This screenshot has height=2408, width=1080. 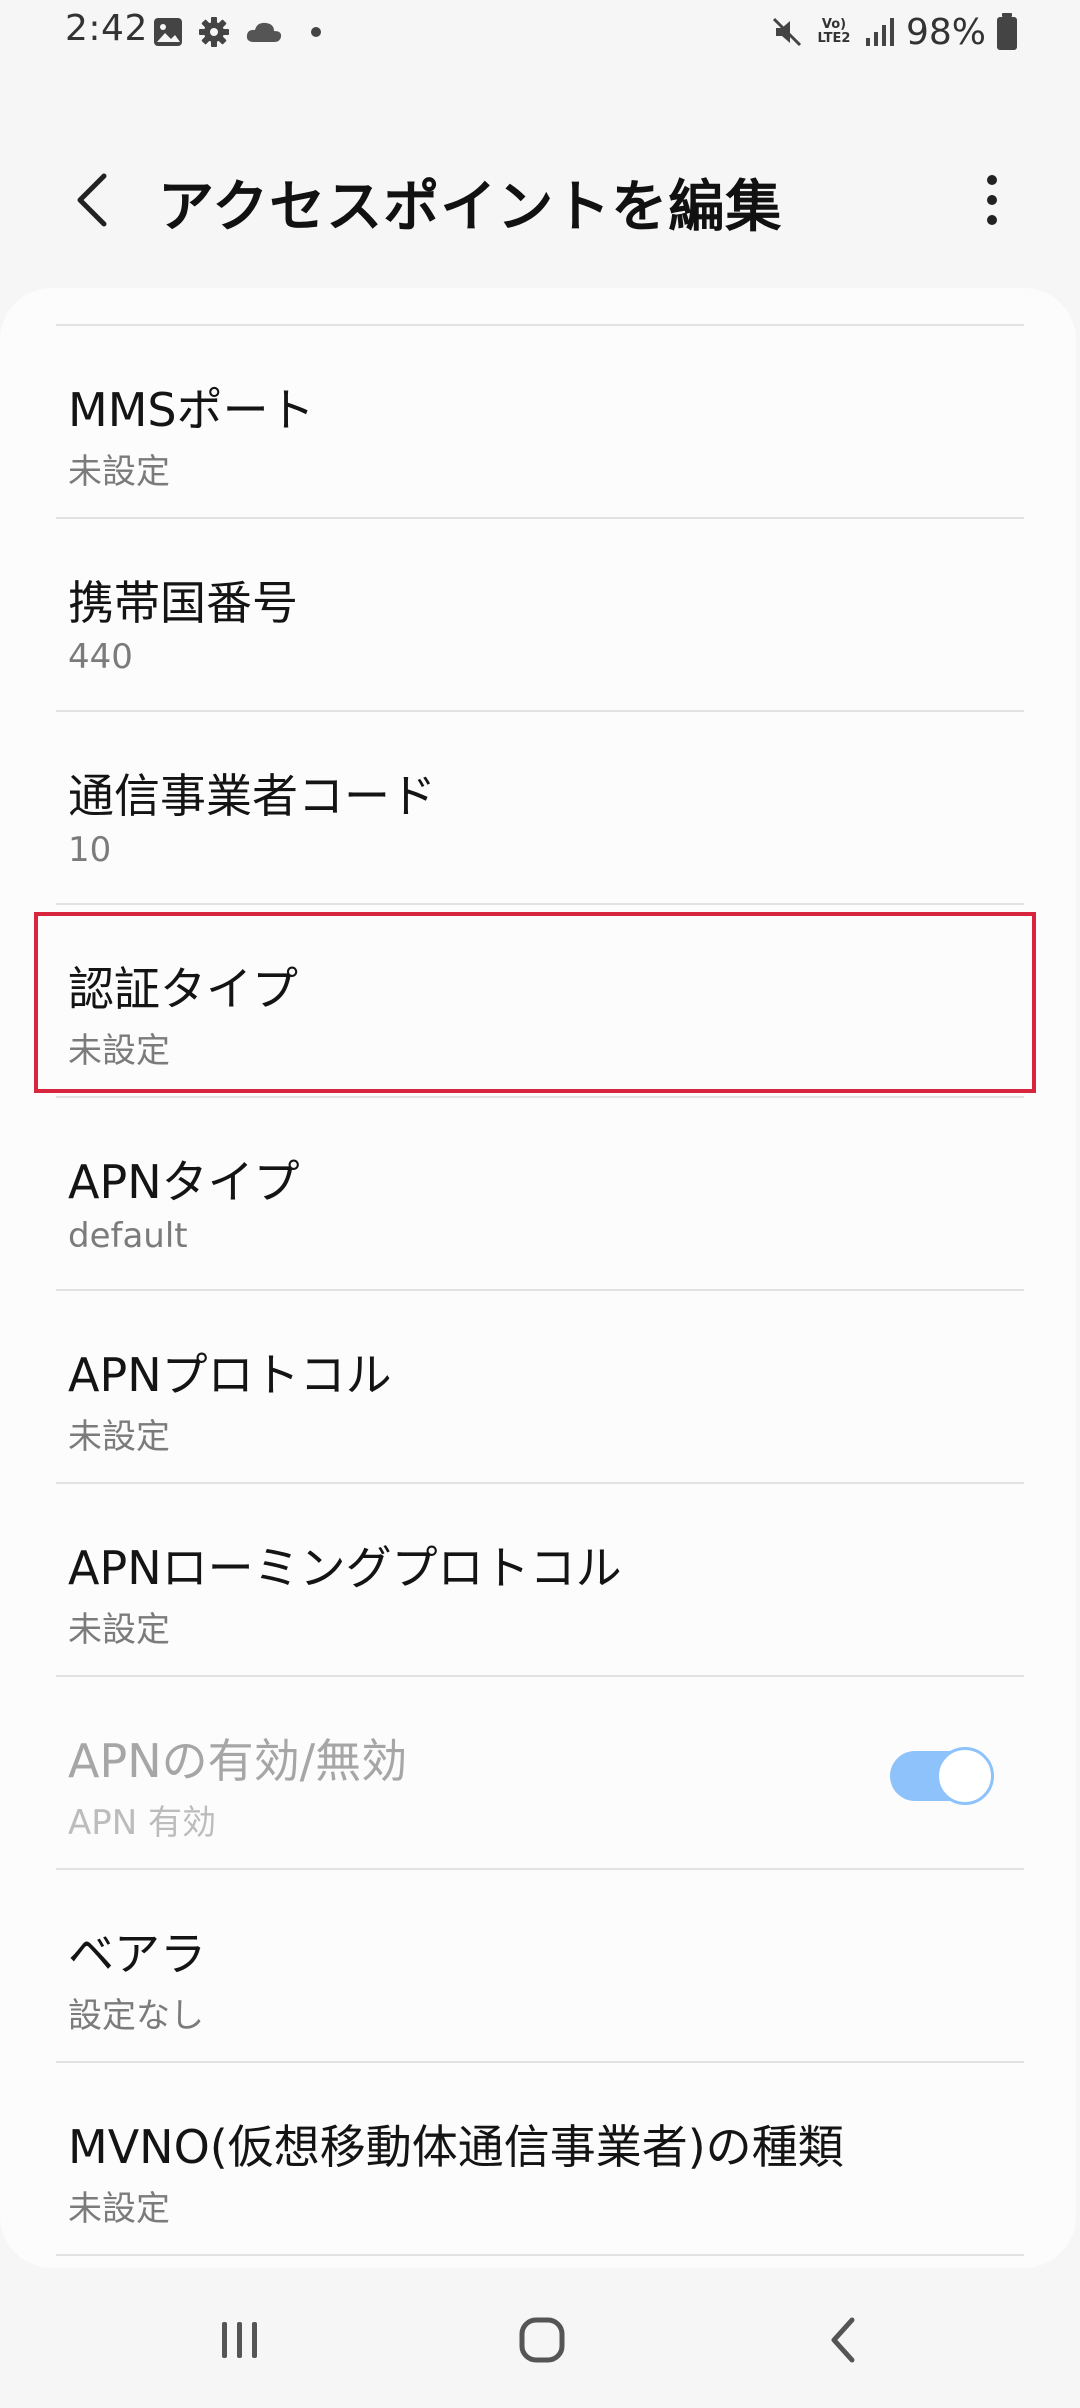 I want to click on setting-mnc: 通信事業者コード 10, so click(x=538, y=808).